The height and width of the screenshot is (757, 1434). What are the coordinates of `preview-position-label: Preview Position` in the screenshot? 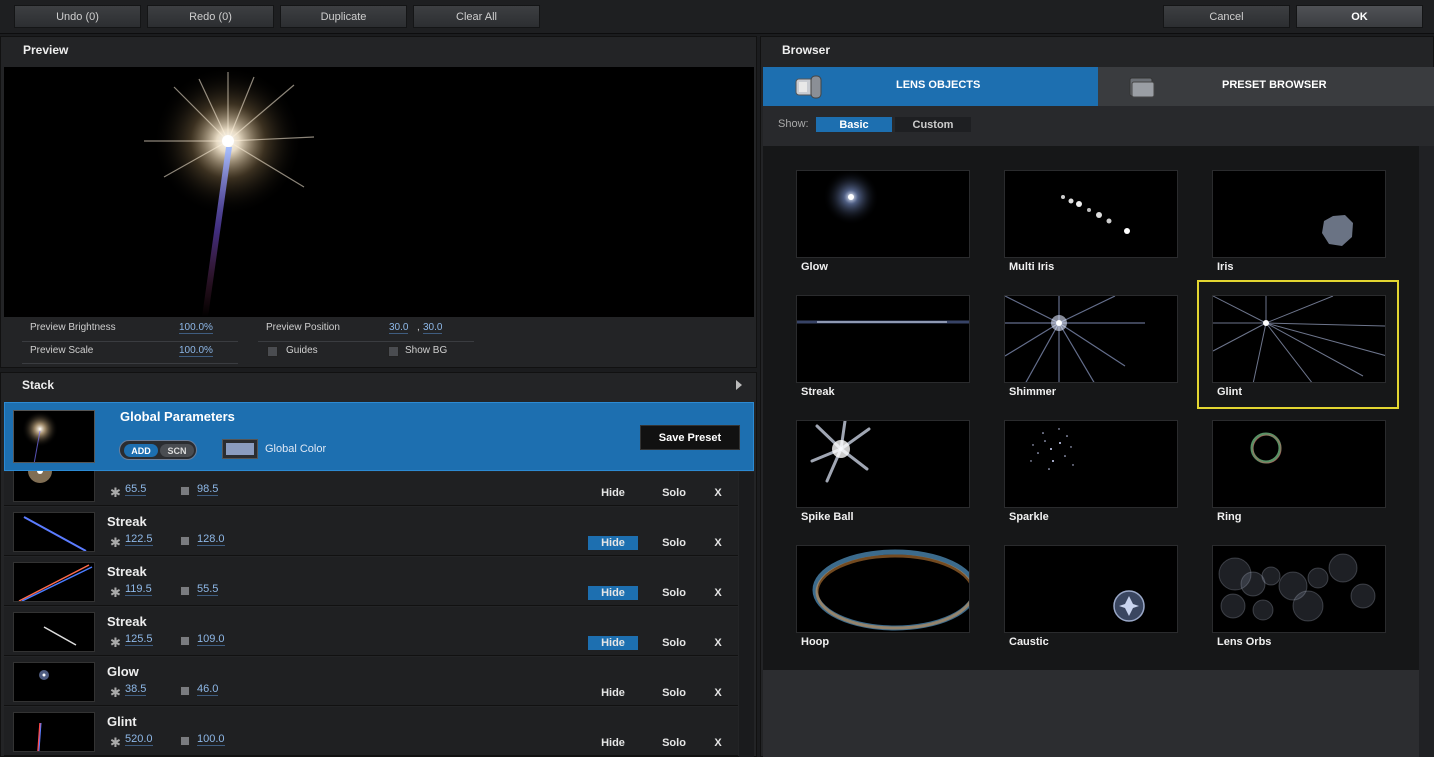 It's located at (303, 327).